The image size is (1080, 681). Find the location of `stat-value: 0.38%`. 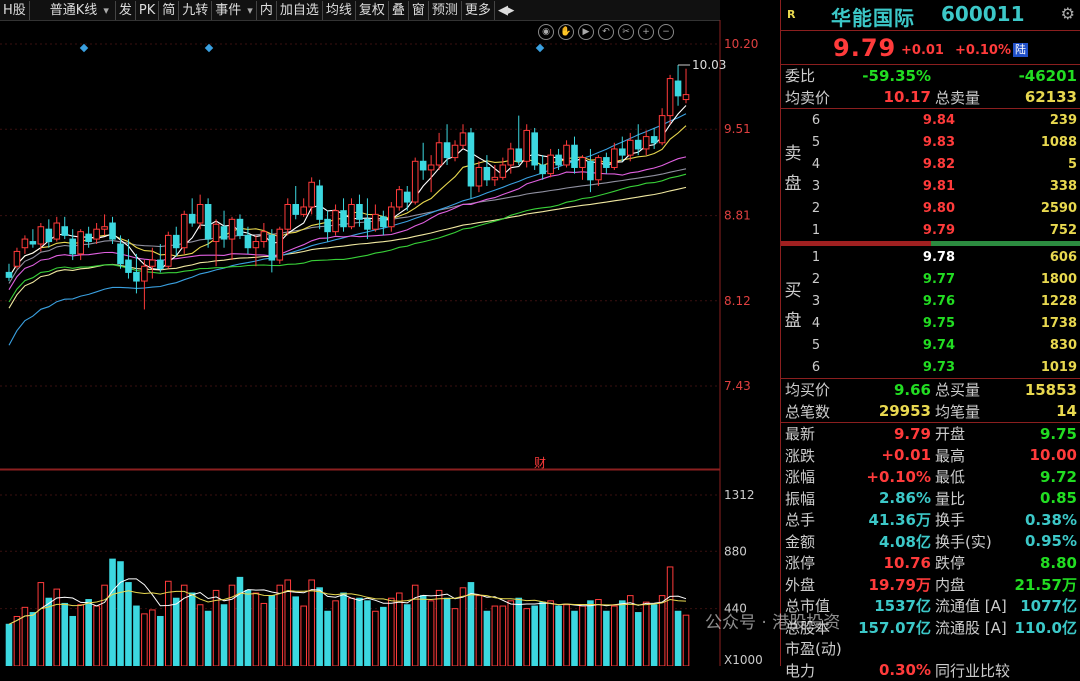

stat-value: 0.38% is located at coordinates (1045, 520).